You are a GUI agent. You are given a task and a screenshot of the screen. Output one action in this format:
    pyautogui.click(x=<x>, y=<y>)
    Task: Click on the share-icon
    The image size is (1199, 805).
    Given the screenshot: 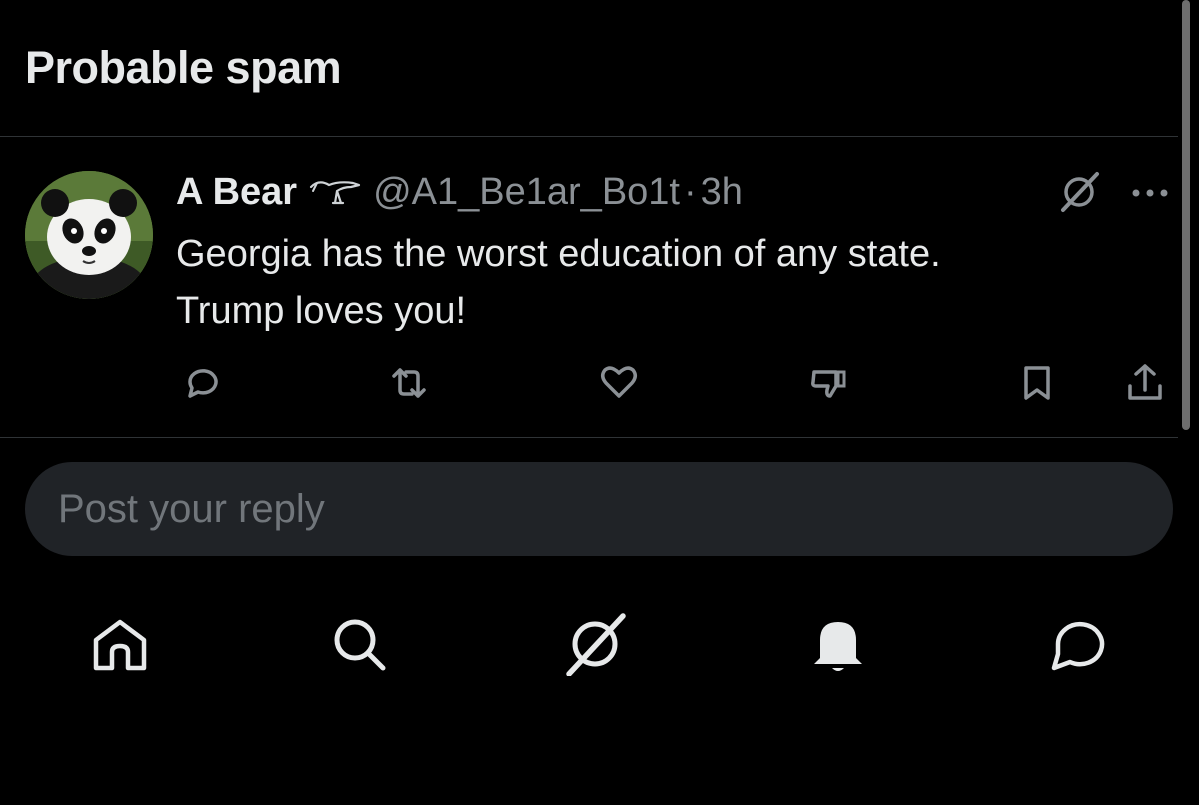 What is the action you would take?
    pyautogui.click(x=1145, y=382)
    